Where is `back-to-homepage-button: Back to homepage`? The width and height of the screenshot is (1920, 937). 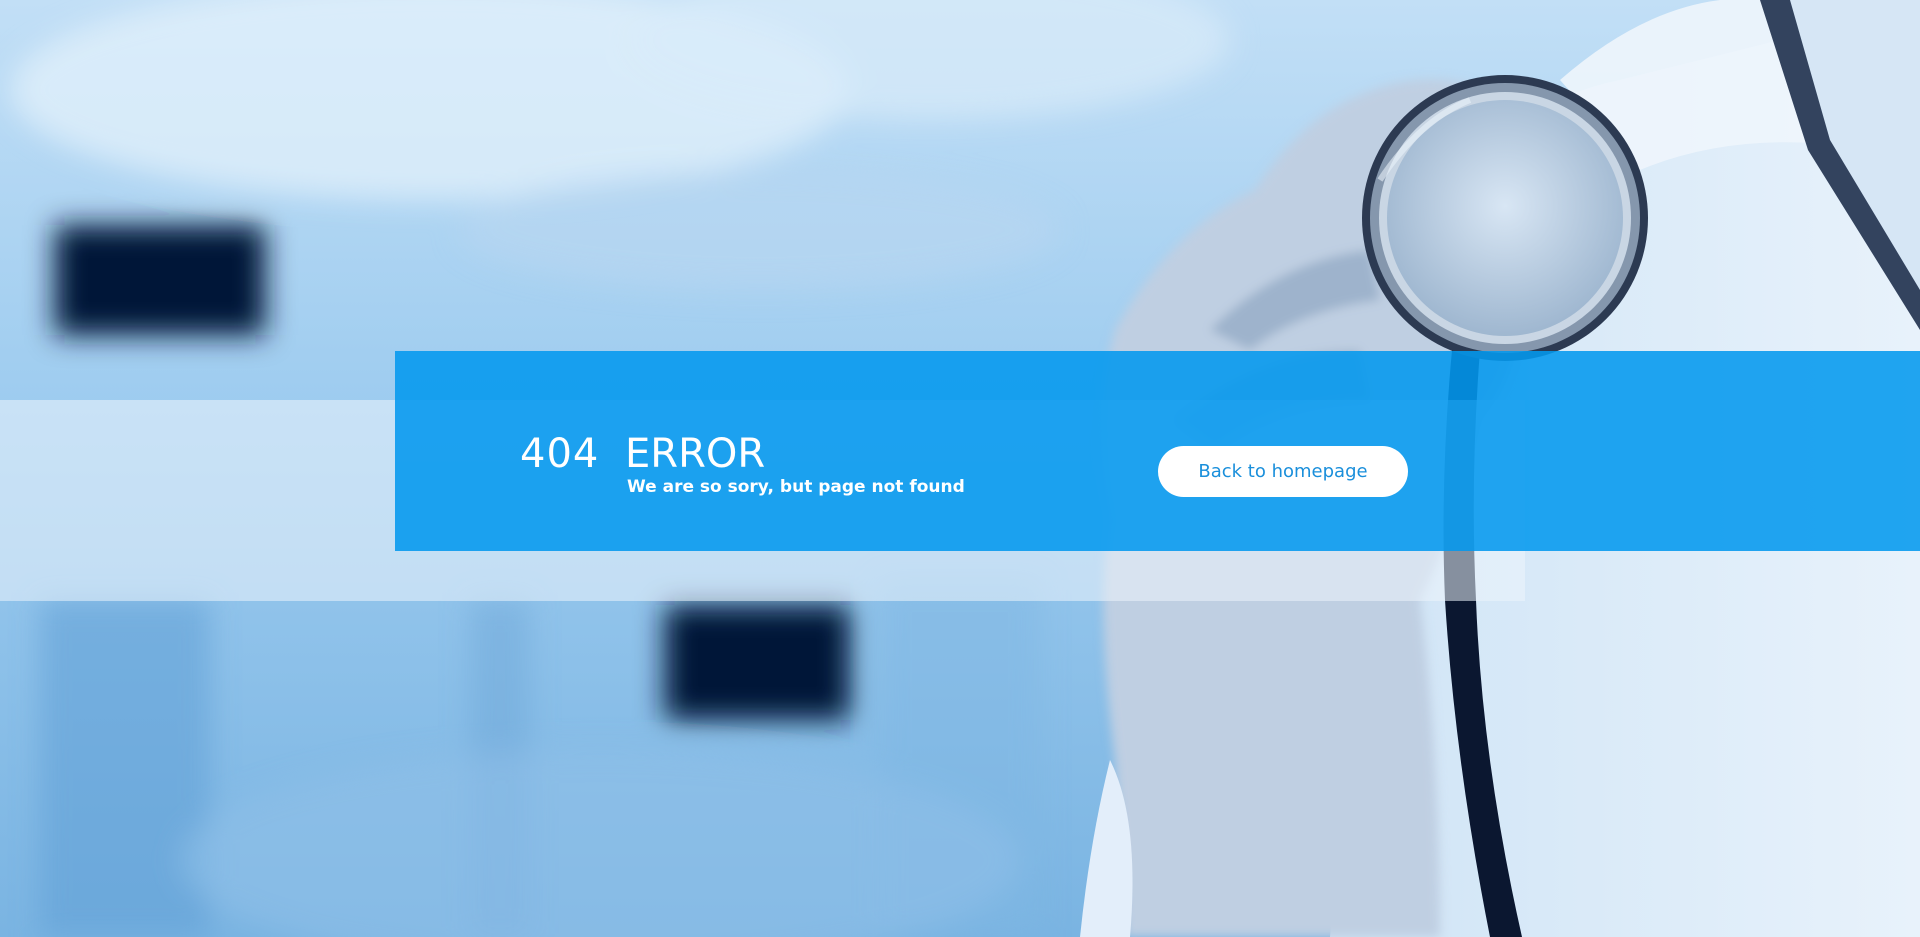 back-to-homepage-button: Back to homepage is located at coordinates (1283, 471).